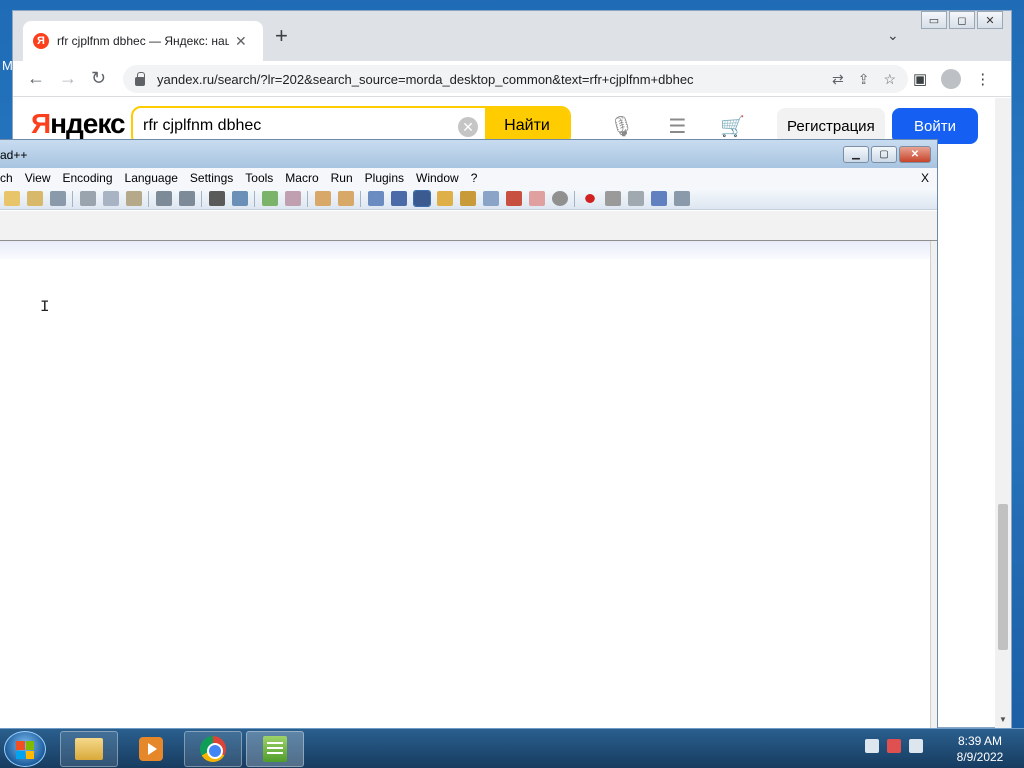  I want to click on cut-icon, so click(87, 198).